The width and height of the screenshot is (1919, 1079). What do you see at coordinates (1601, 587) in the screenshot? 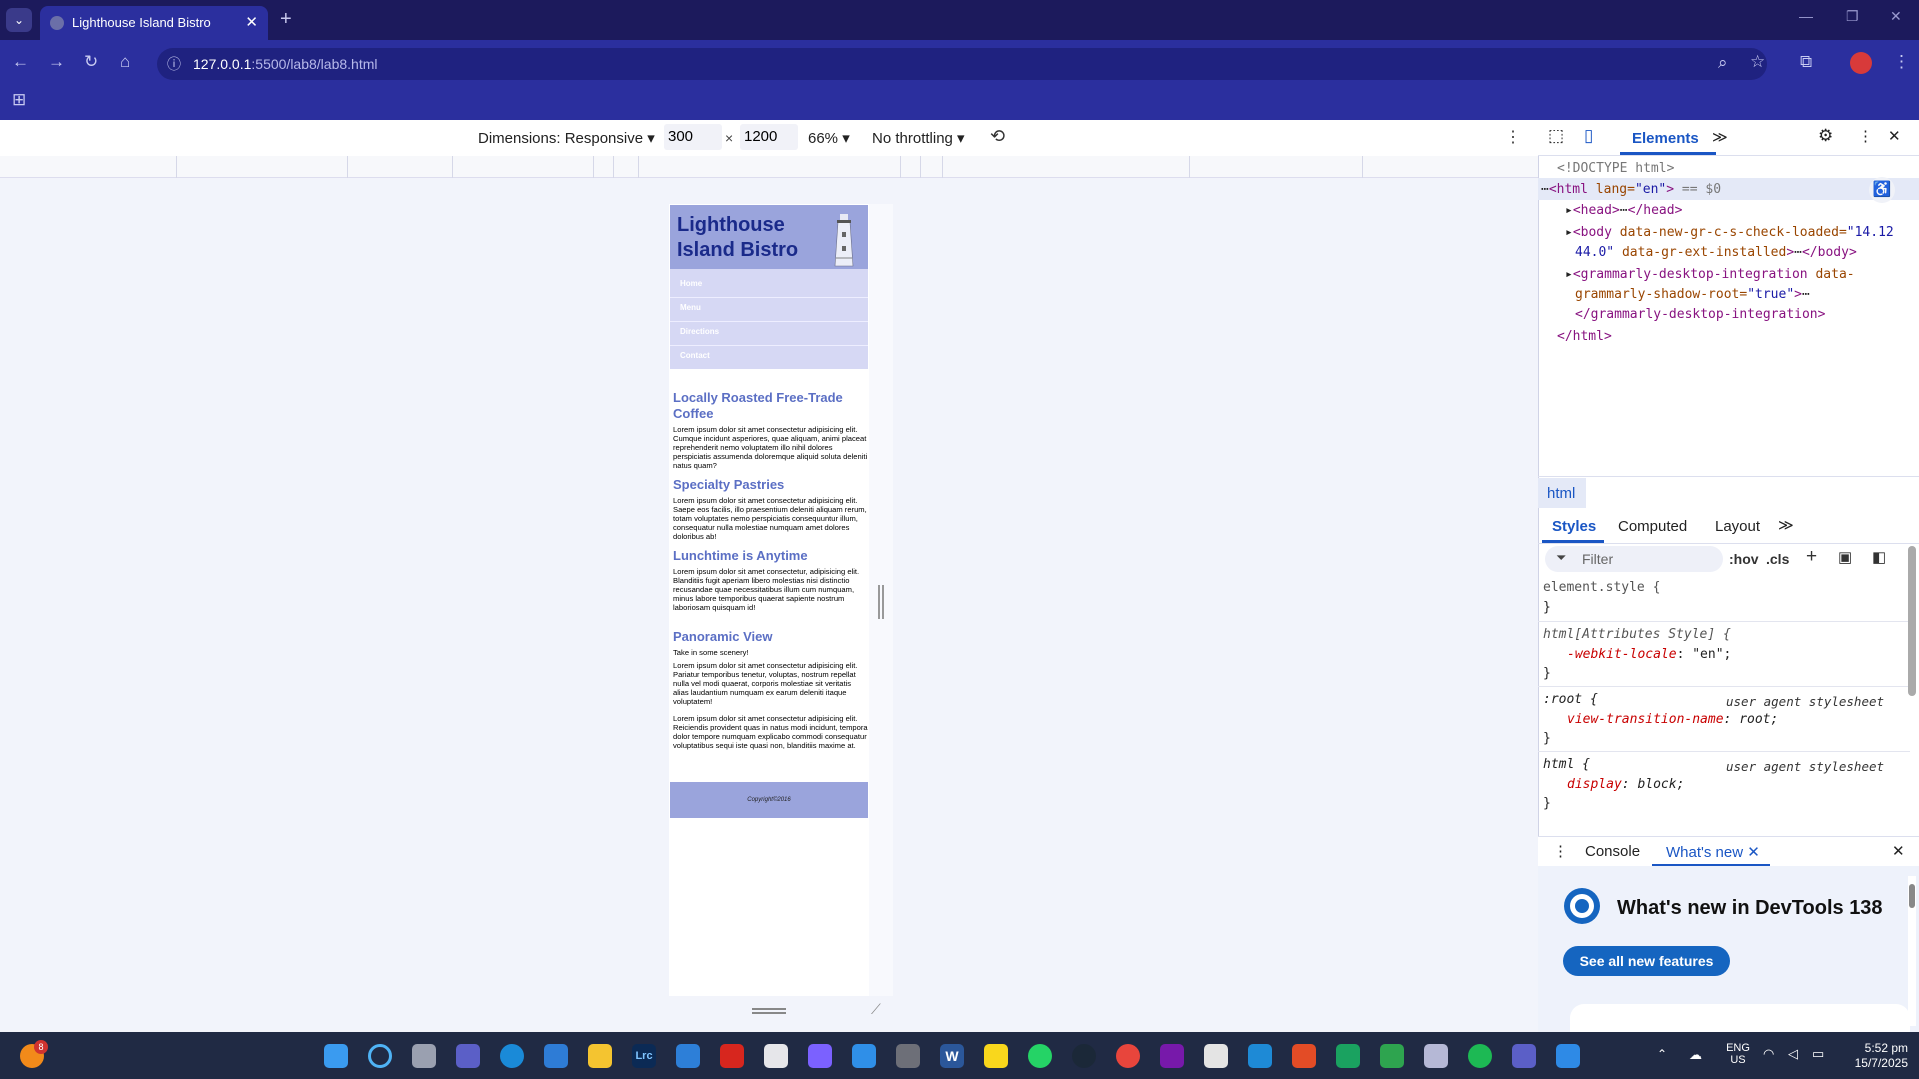
I see `rule-element-style: element.style {` at bounding box center [1601, 587].